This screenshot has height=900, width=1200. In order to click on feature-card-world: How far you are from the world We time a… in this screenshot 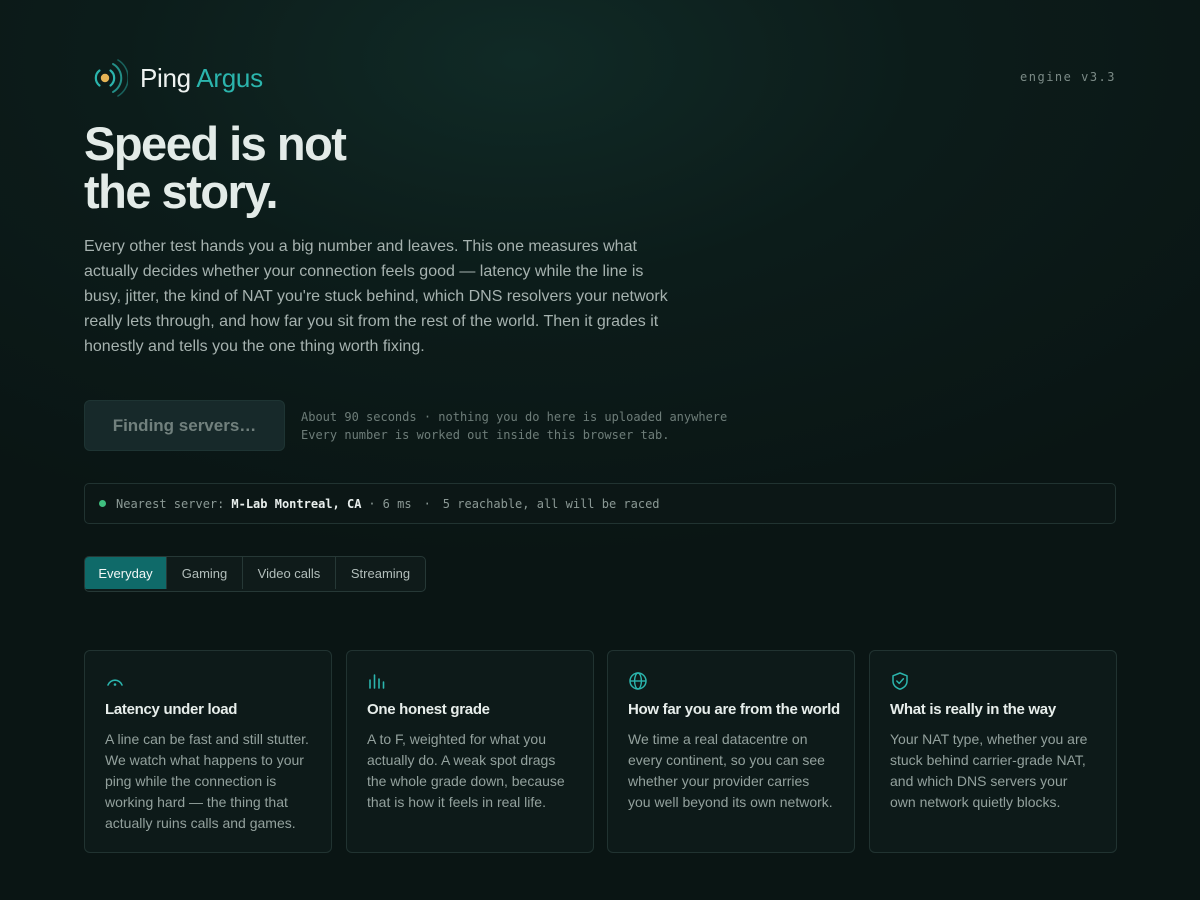, I will do `click(731, 751)`.